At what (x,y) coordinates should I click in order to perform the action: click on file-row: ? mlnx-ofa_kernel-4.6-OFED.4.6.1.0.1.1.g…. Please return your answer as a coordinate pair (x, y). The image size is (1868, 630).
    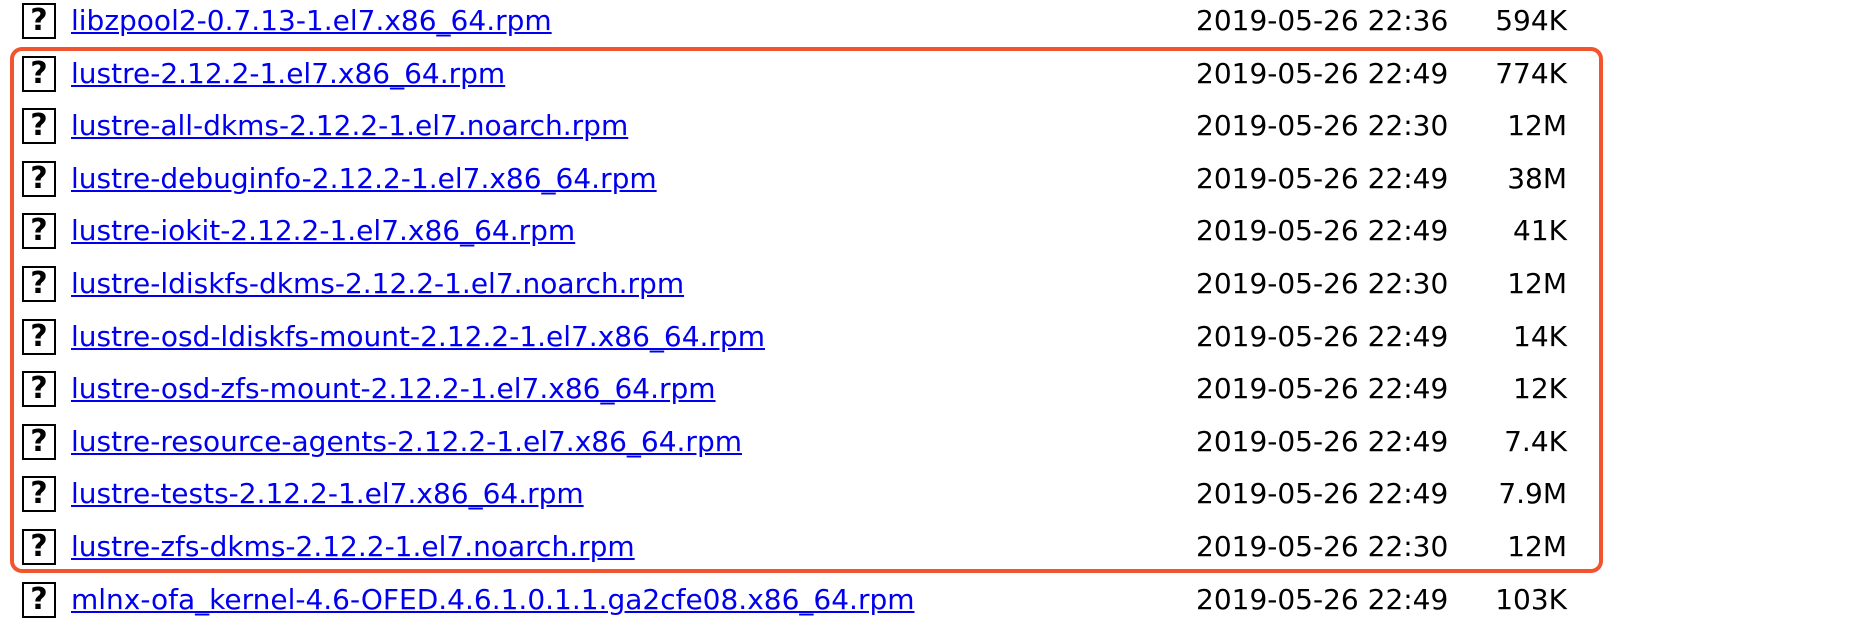
    Looking at the image, I should click on (934, 604).